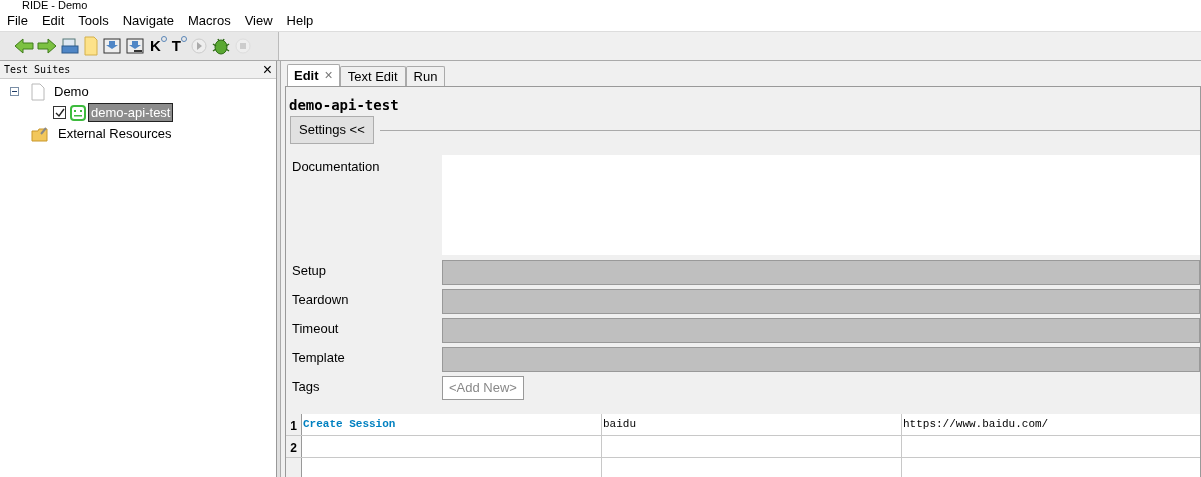 The image size is (1201, 477). What do you see at coordinates (209, 20) in the screenshot?
I see `menu-item: Macros` at bounding box center [209, 20].